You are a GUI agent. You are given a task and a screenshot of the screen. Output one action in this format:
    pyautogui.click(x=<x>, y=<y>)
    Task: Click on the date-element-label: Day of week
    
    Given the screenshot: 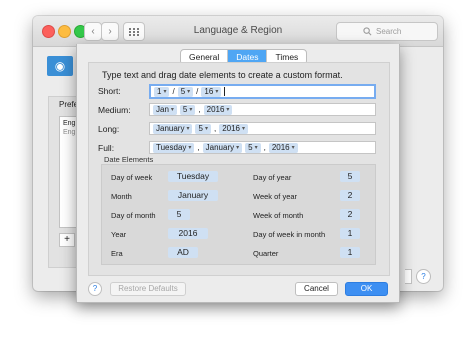 What is the action you would take?
    pyautogui.click(x=132, y=177)
    